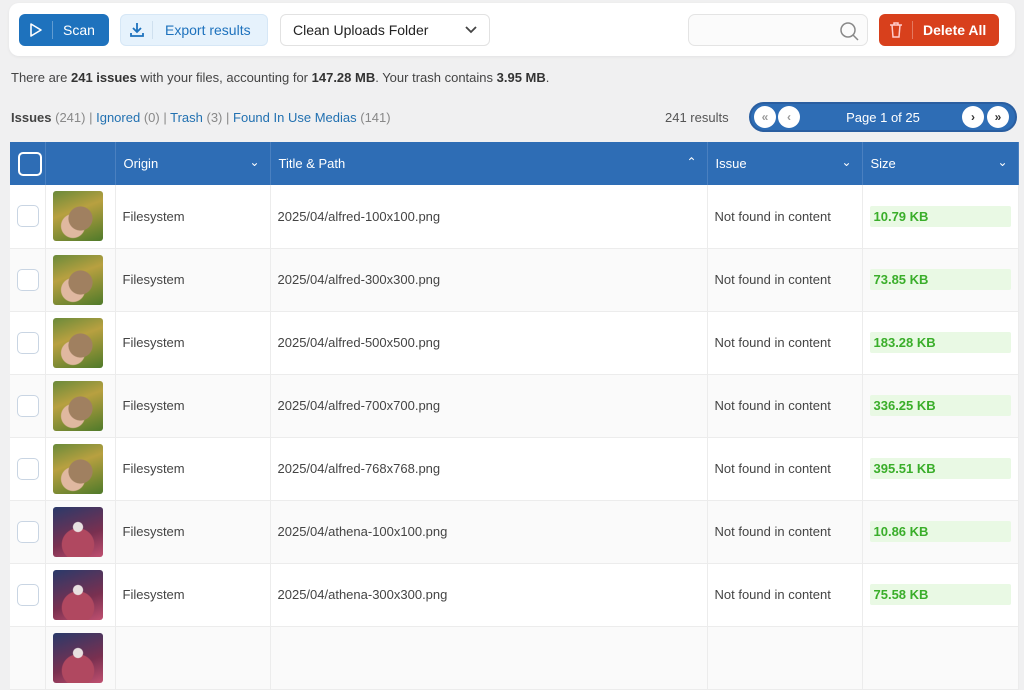 Image resolution: width=1024 pixels, height=690 pixels. What do you see at coordinates (489, 217) in the screenshot?
I see `path-cell: 2025/04/alfred-100x100.png` at bounding box center [489, 217].